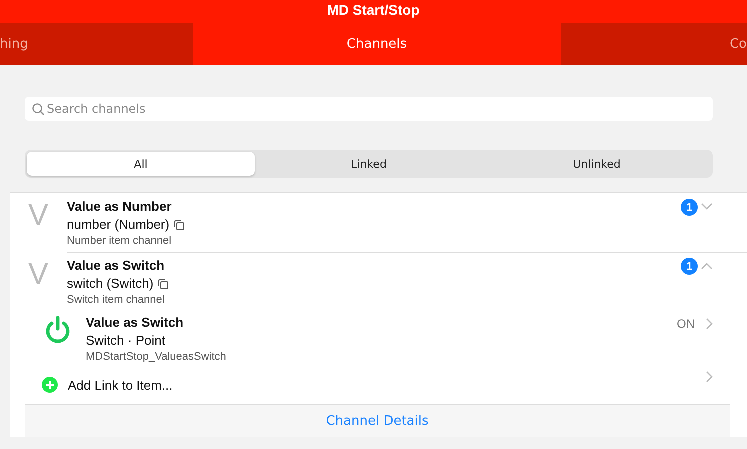 The height and width of the screenshot is (449, 747). I want to click on channel-type: number (Number), so click(118, 225).